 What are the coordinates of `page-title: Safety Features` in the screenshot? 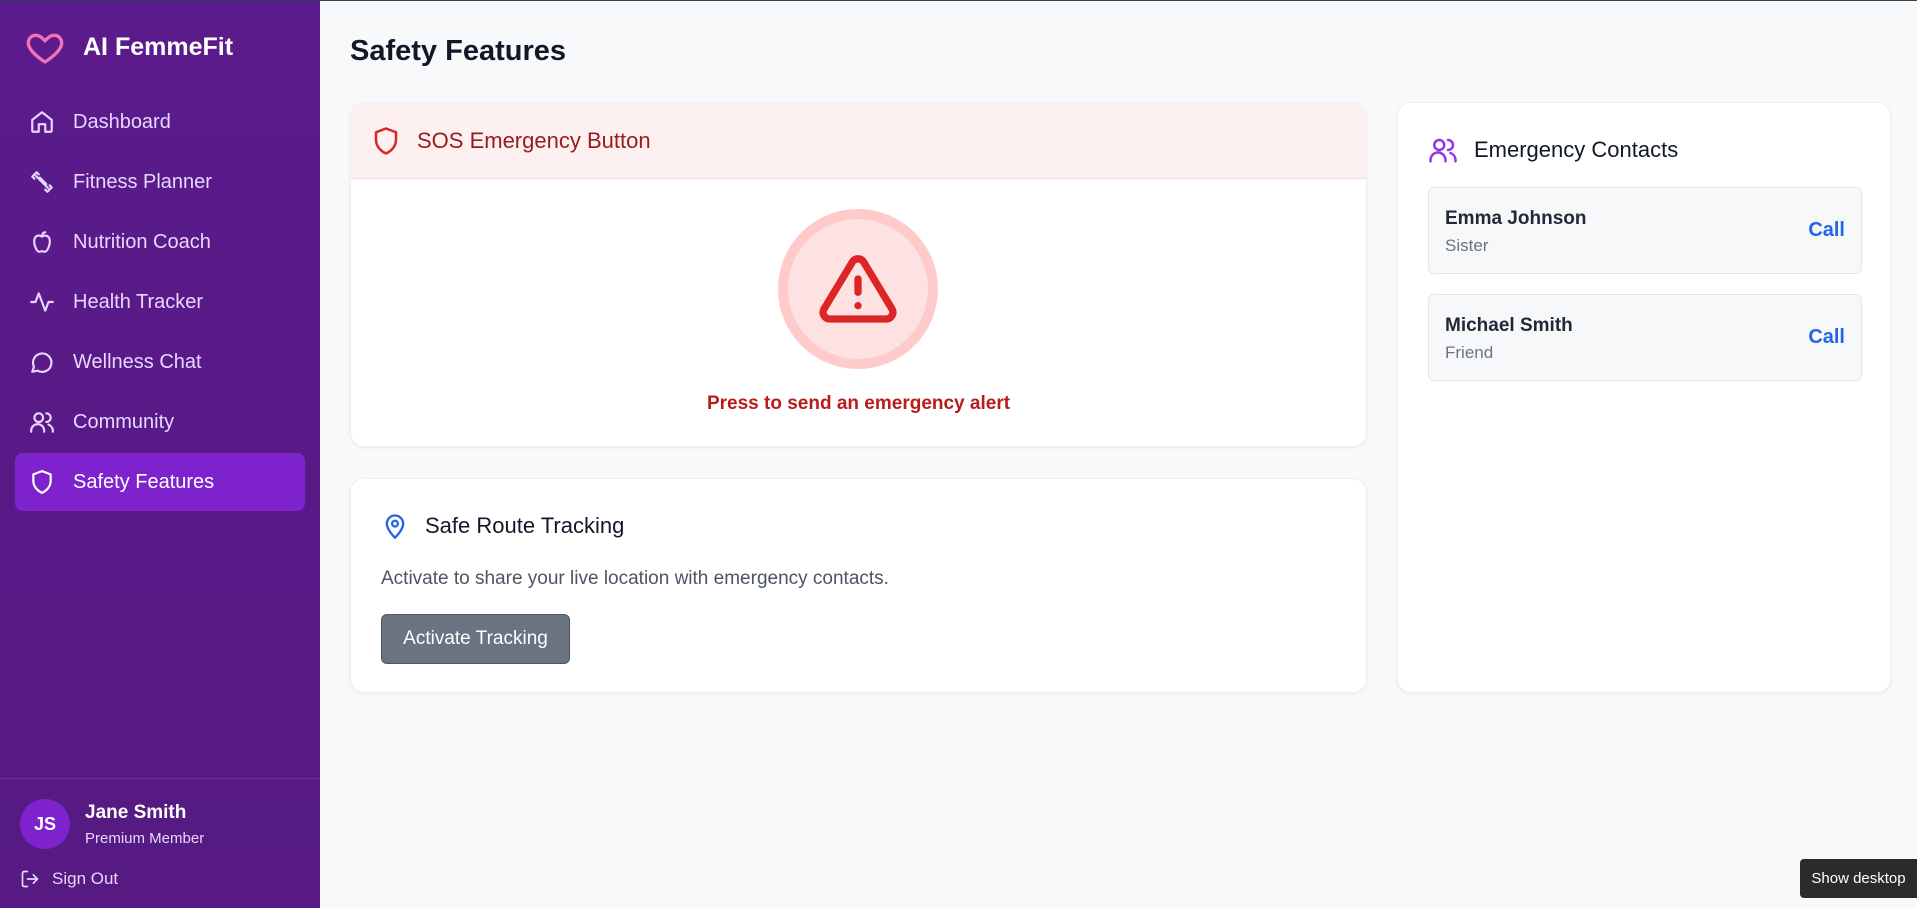 It's located at (458, 51).